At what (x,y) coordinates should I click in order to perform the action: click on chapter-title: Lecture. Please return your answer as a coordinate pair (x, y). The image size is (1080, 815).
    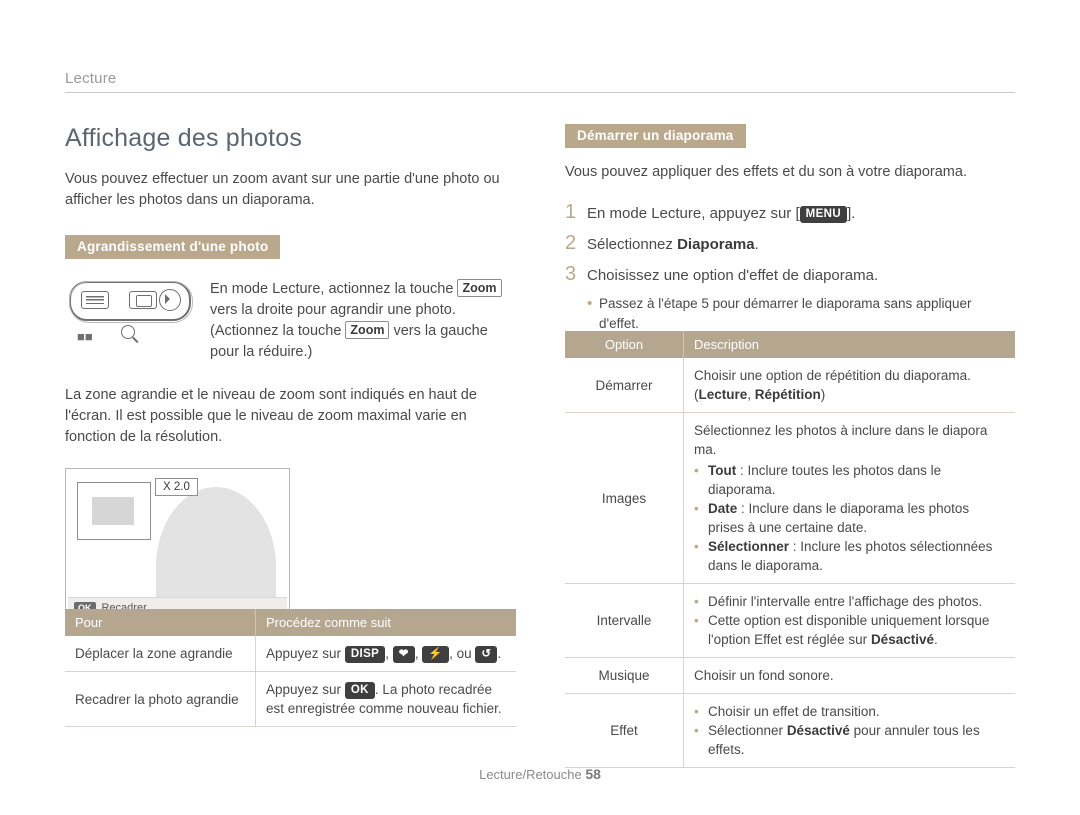
    Looking at the image, I should click on (91, 78).